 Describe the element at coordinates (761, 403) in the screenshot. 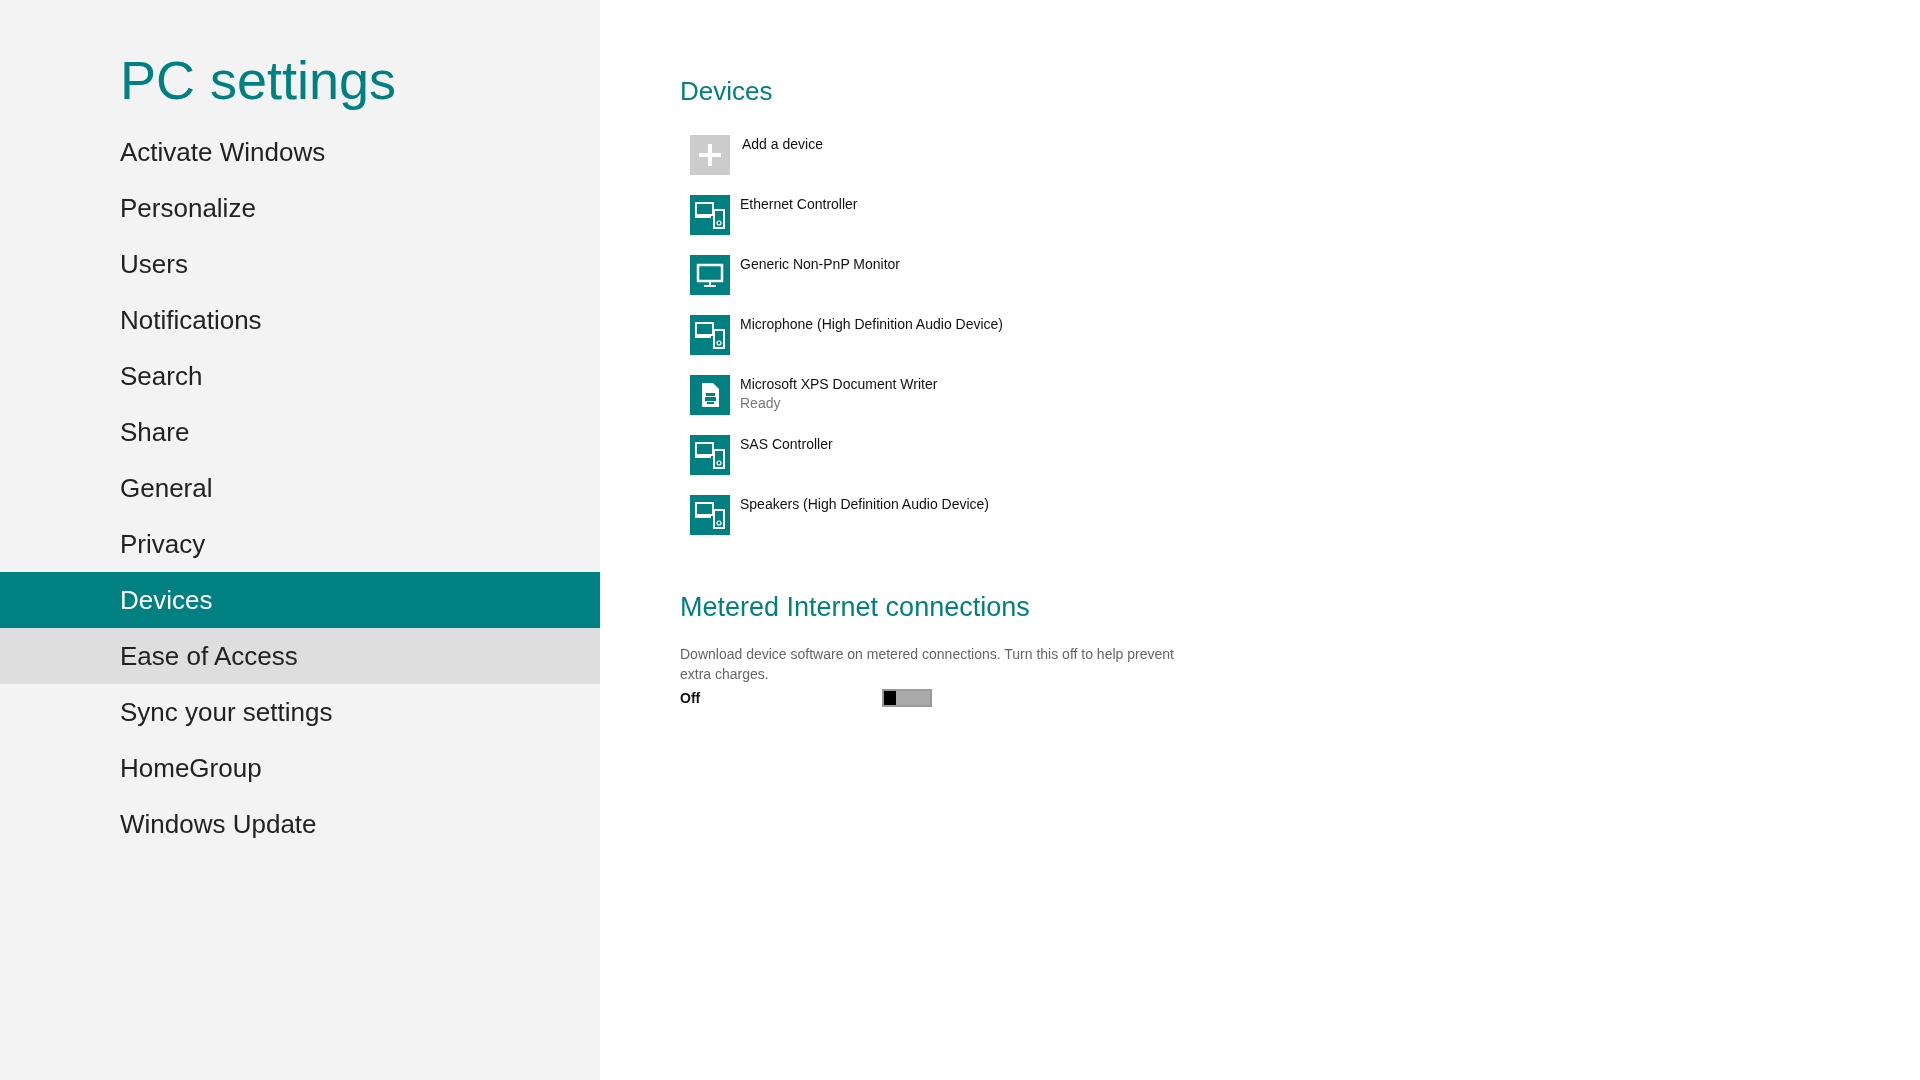

I see `device-status: Ready` at that location.